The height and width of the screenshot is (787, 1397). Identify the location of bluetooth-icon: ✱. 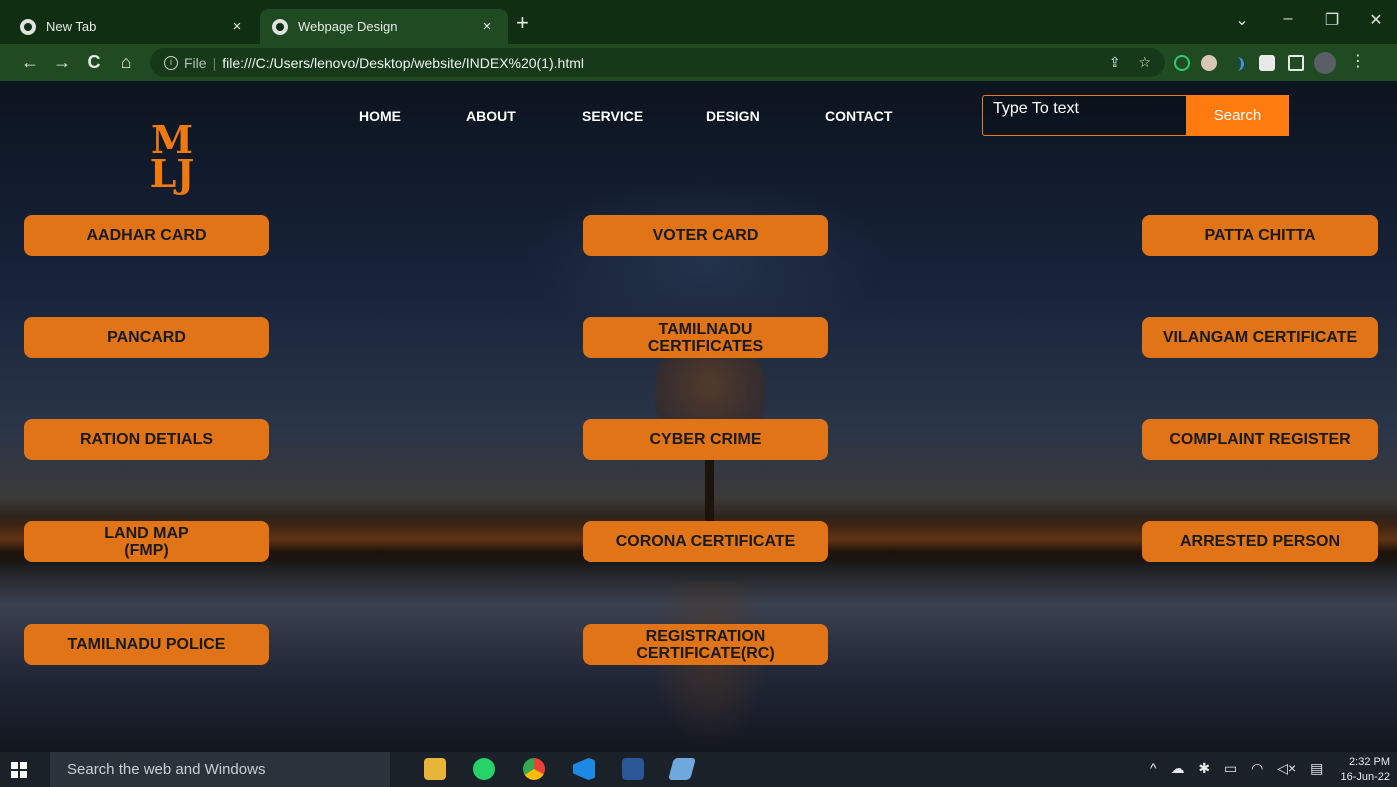
(1204, 768).